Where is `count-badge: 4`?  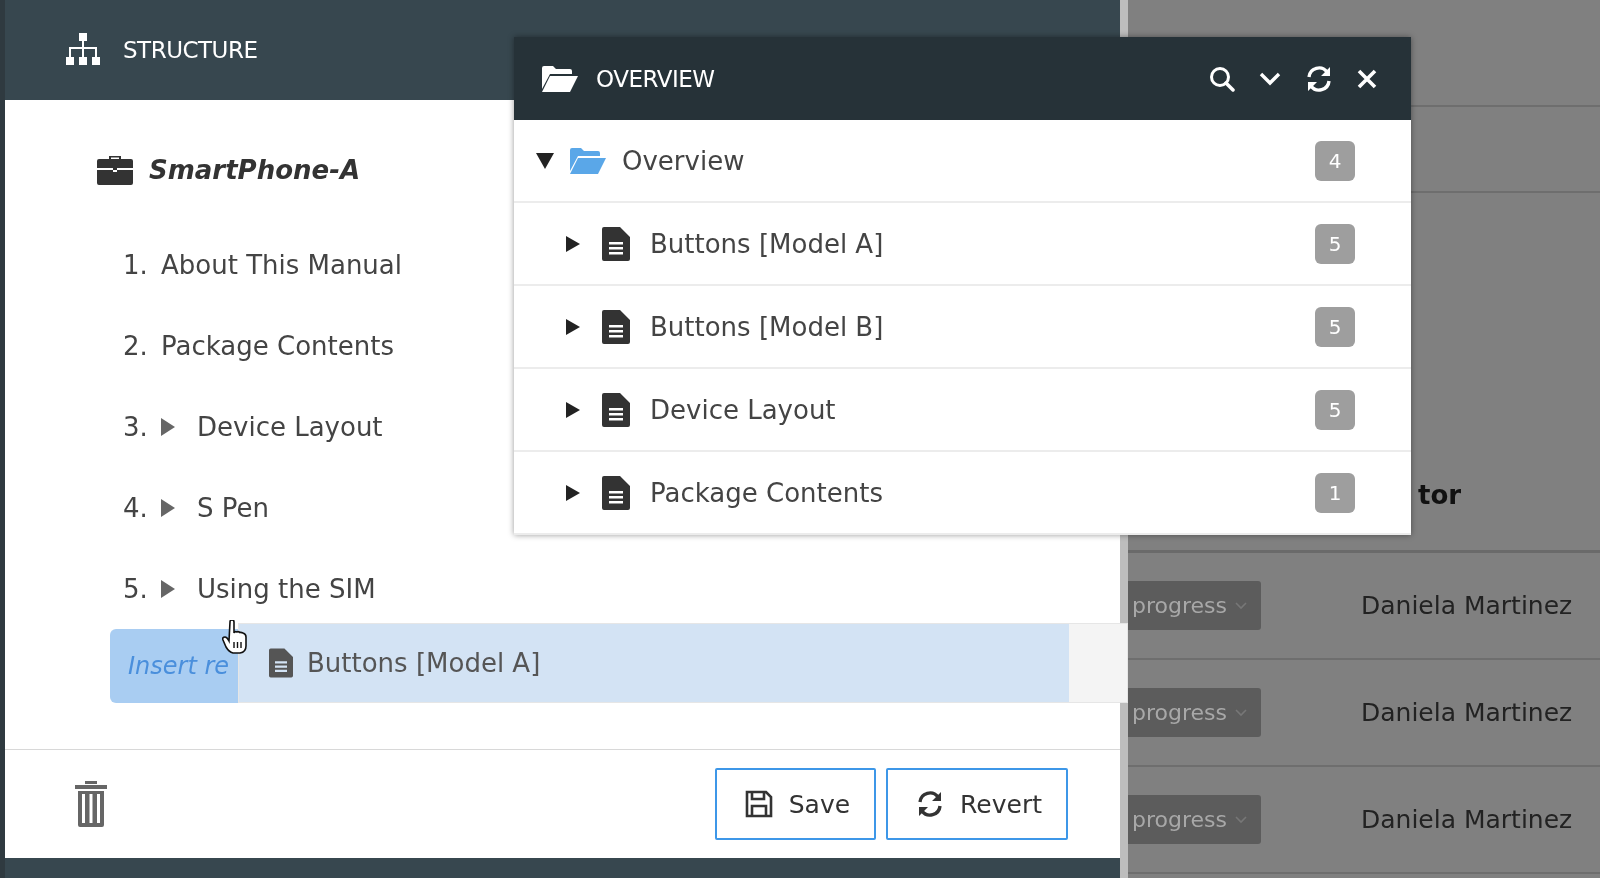 count-badge: 4 is located at coordinates (1335, 160).